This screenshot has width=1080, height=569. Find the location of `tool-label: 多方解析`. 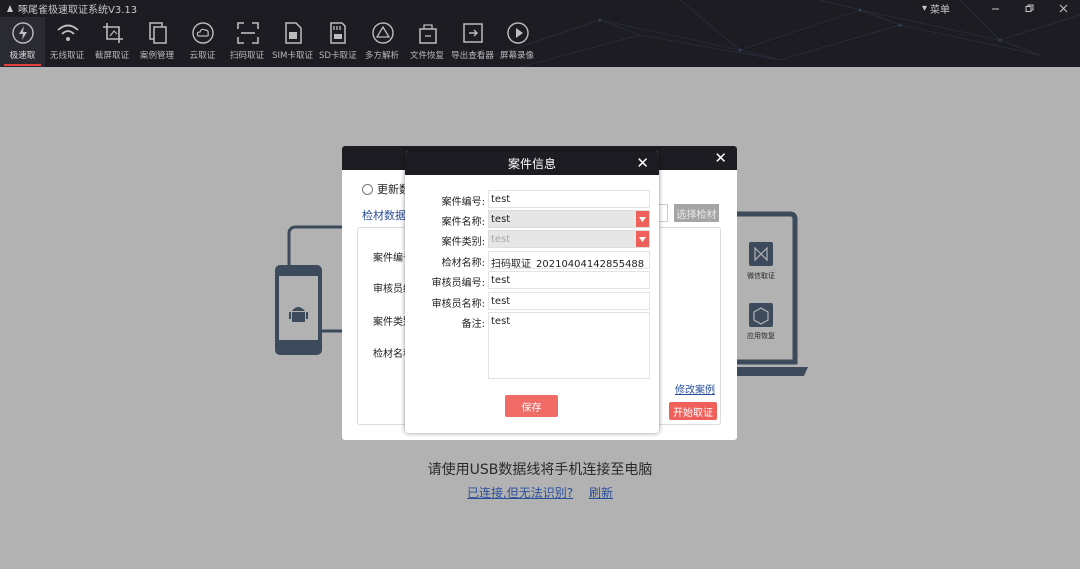

tool-label: 多方解析 is located at coordinates (382, 56).